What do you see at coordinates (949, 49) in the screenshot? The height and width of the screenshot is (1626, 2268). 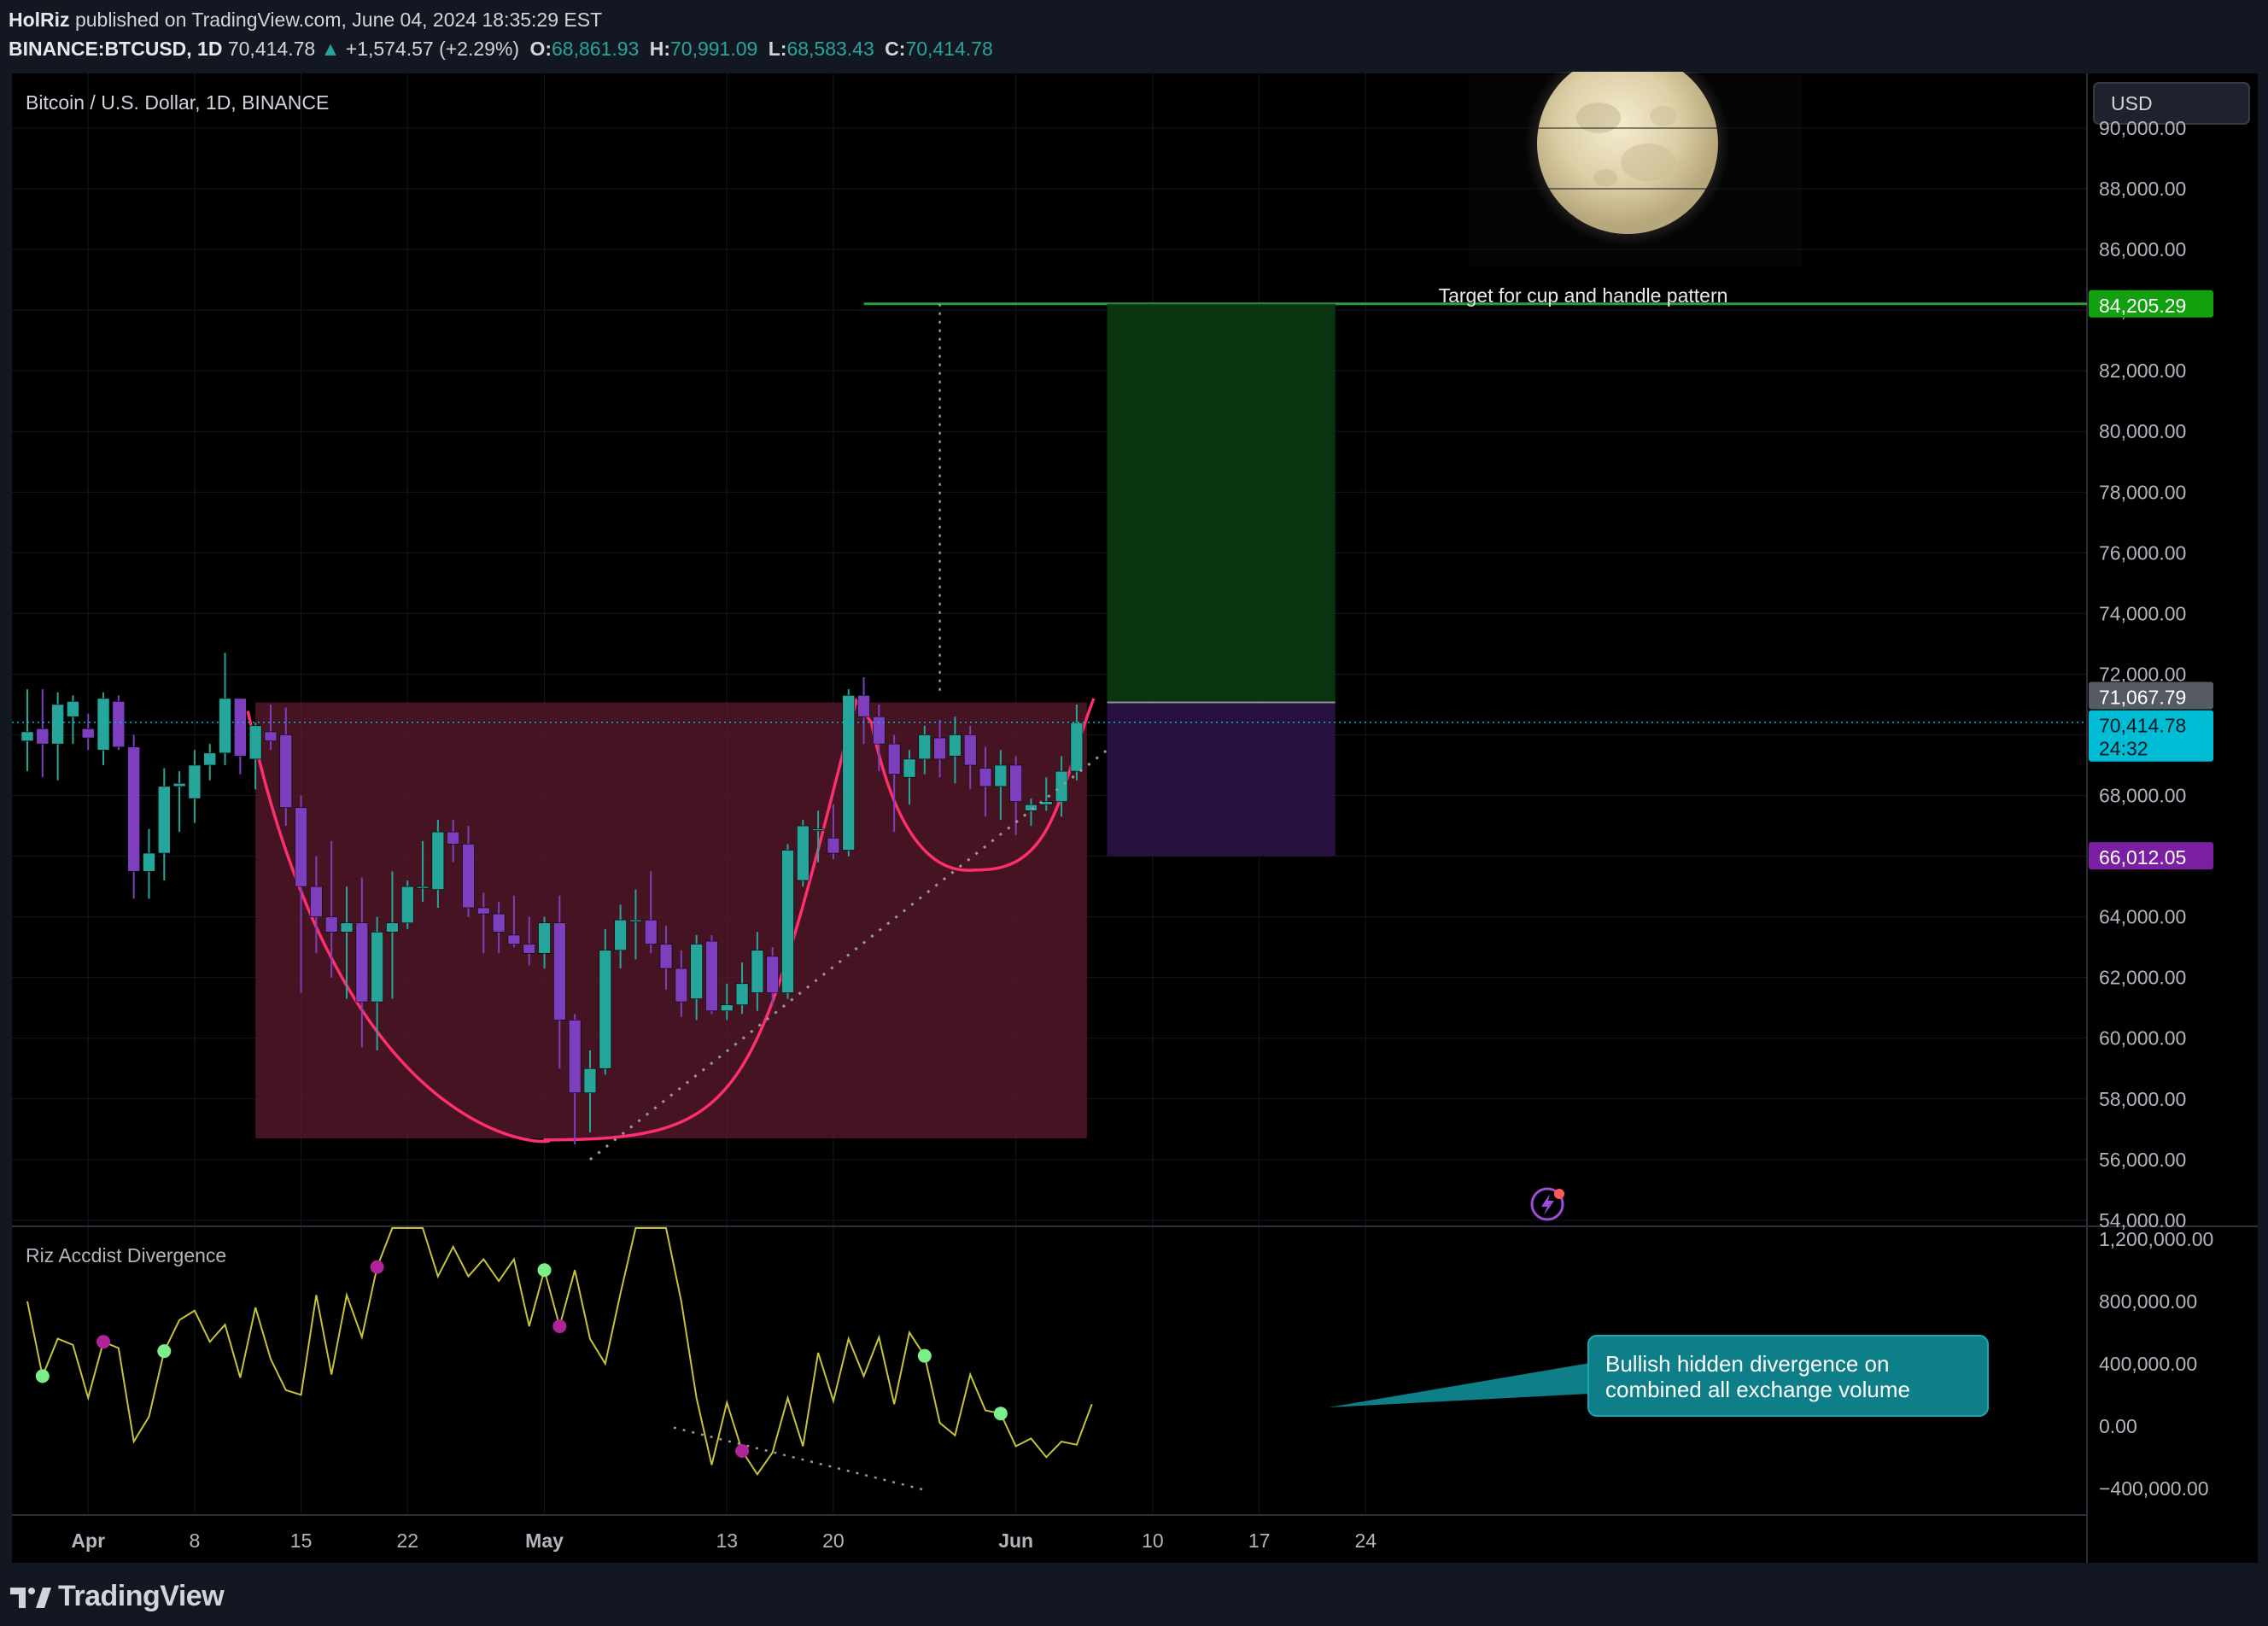 I see `close-value: 70,414.78` at bounding box center [949, 49].